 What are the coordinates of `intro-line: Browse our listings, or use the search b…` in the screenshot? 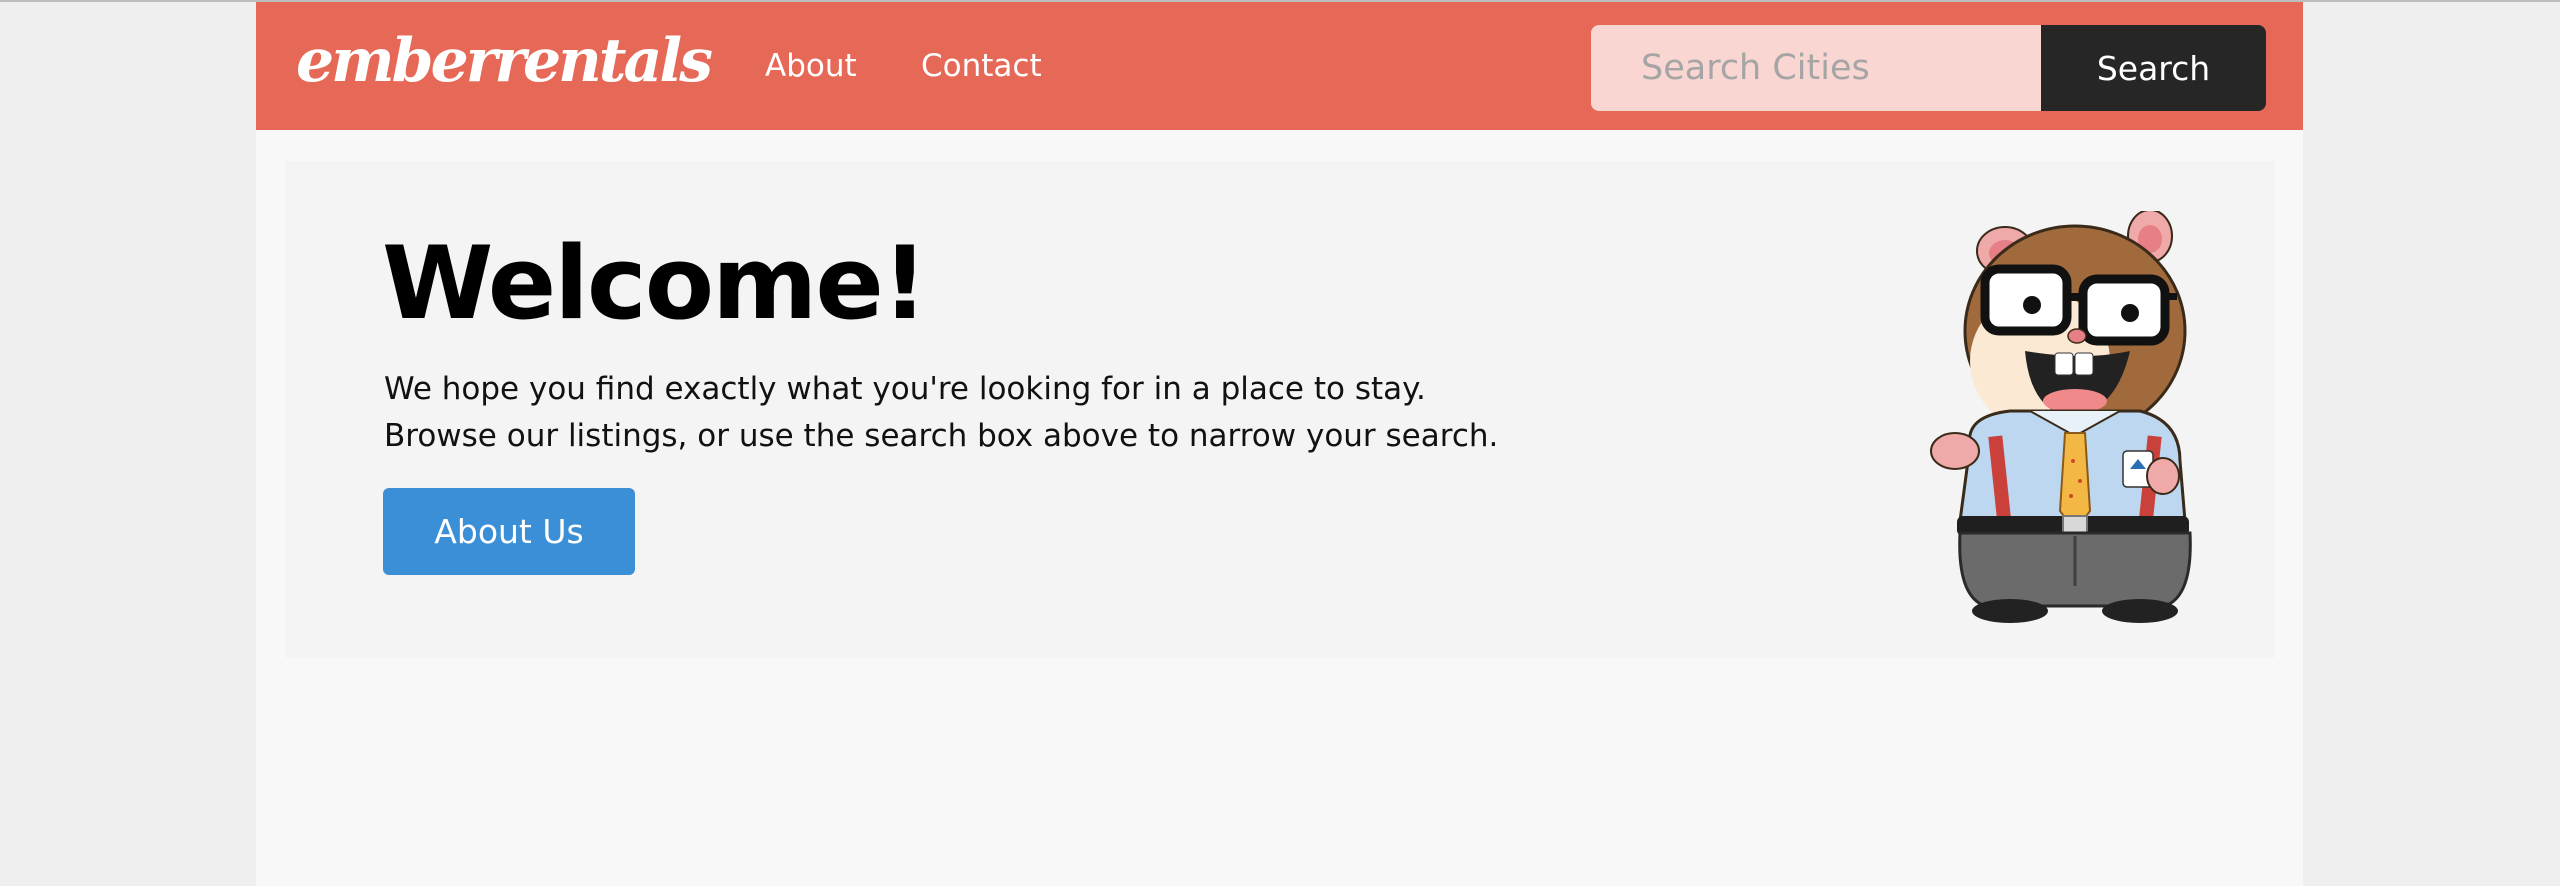 It's located at (941, 436).